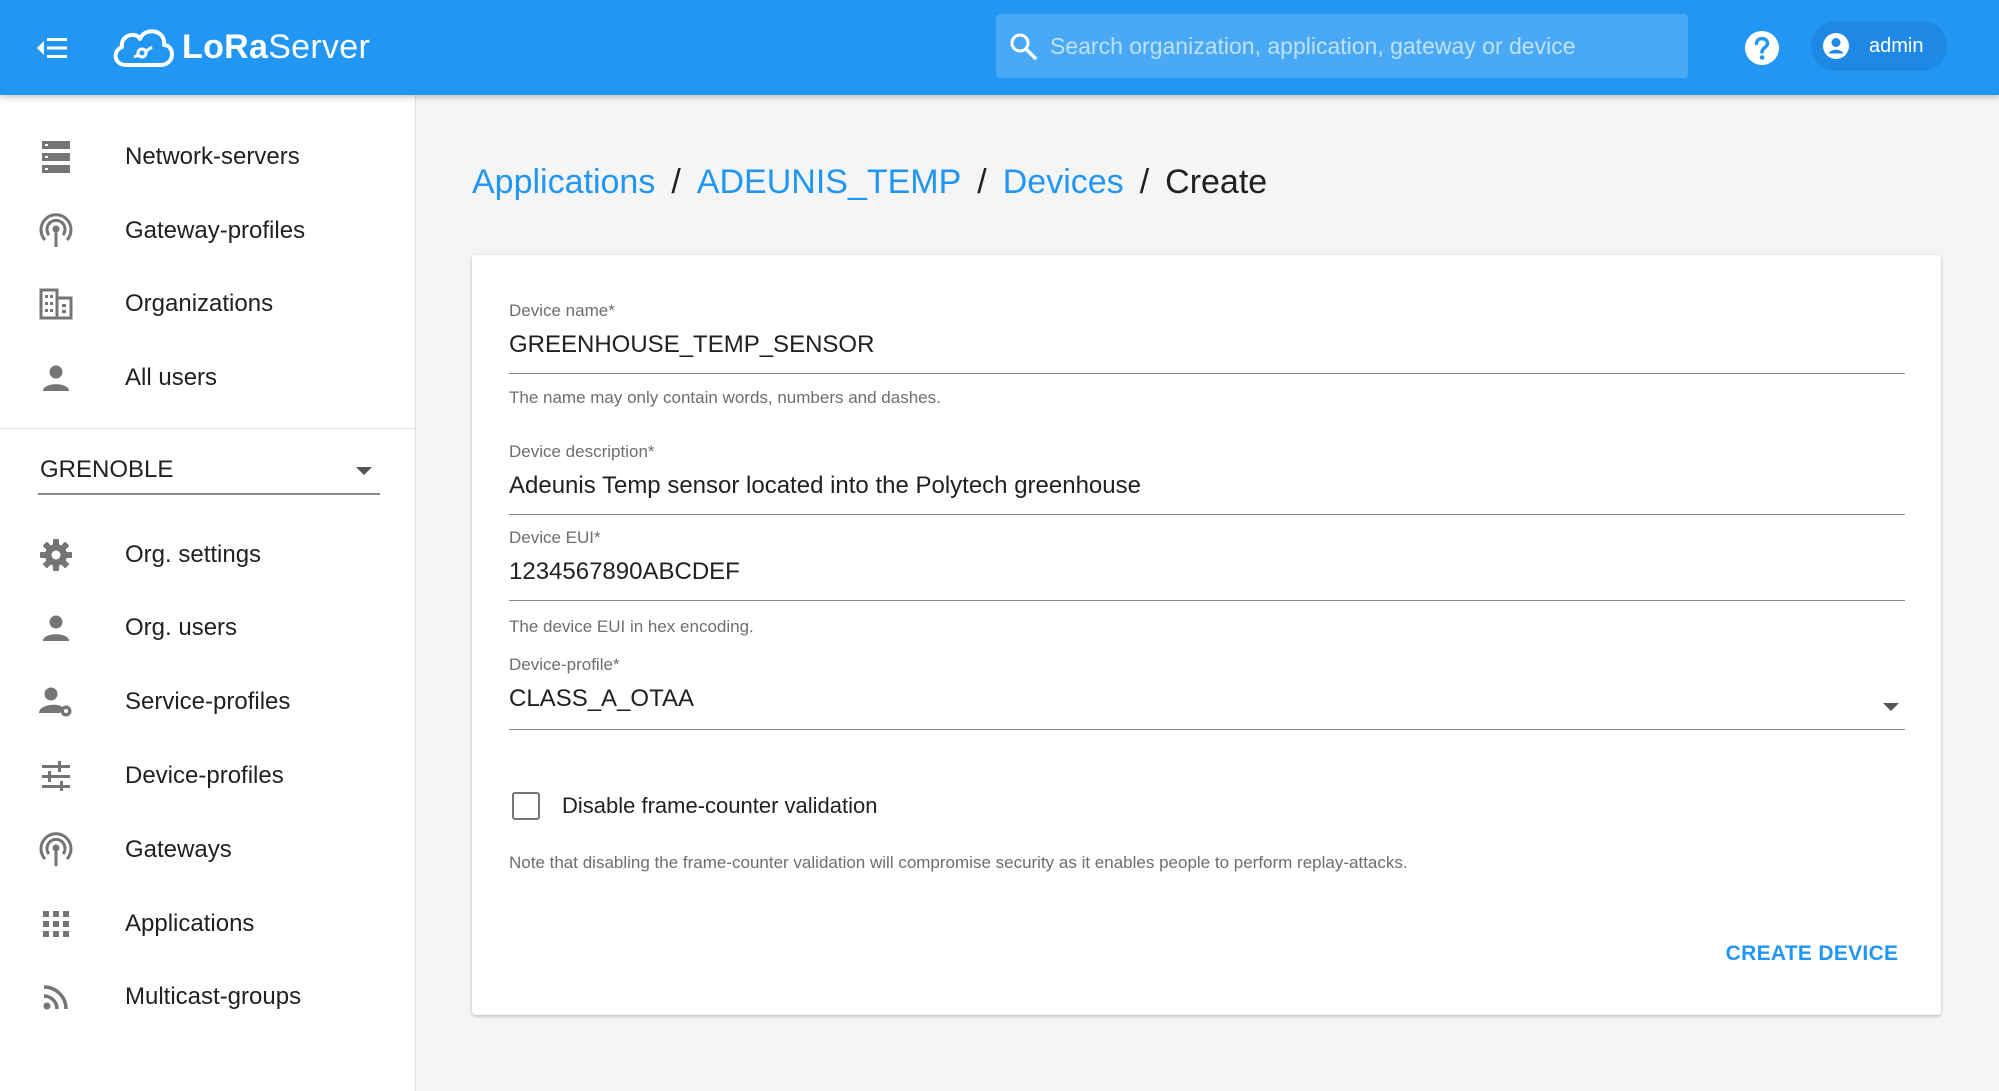 The width and height of the screenshot is (1999, 1091). What do you see at coordinates (1216, 182) in the screenshot?
I see `breadcrumb-current: Create` at bounding box center [1216, 182].